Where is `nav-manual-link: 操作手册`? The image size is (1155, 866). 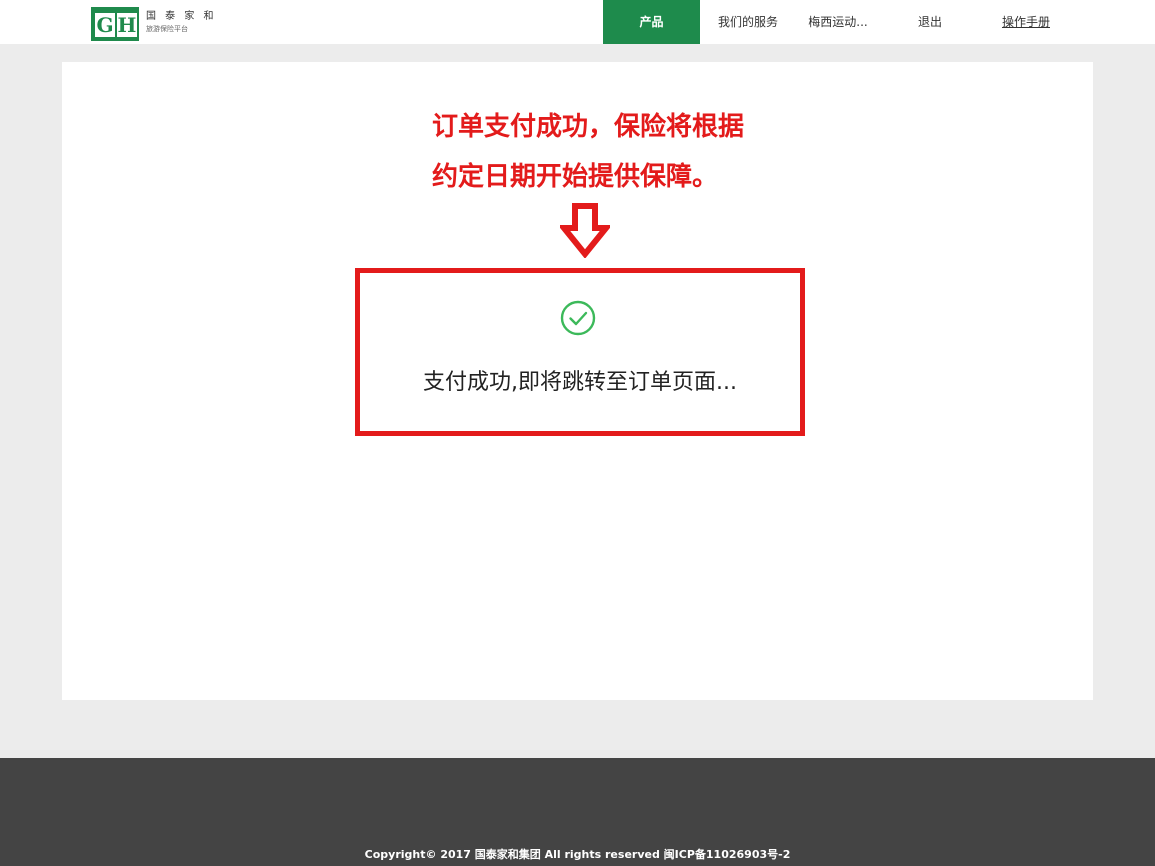 nav-manual-link: 操作手册 is located at coordinates (1026, 22).